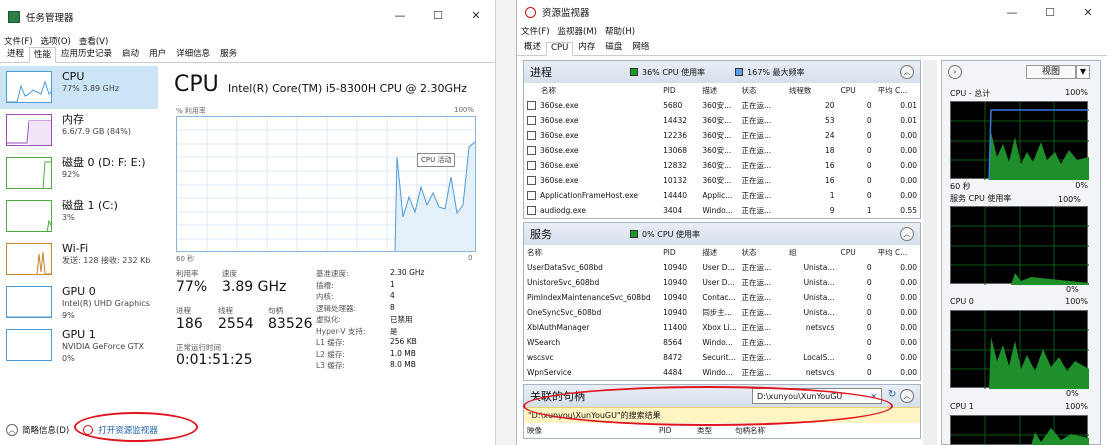 This screenshot has height=445, width=1107. Describe the element at coordinates (908, 120) in the screenshot. I see `process-row-cell-6: 0.01` at that location.